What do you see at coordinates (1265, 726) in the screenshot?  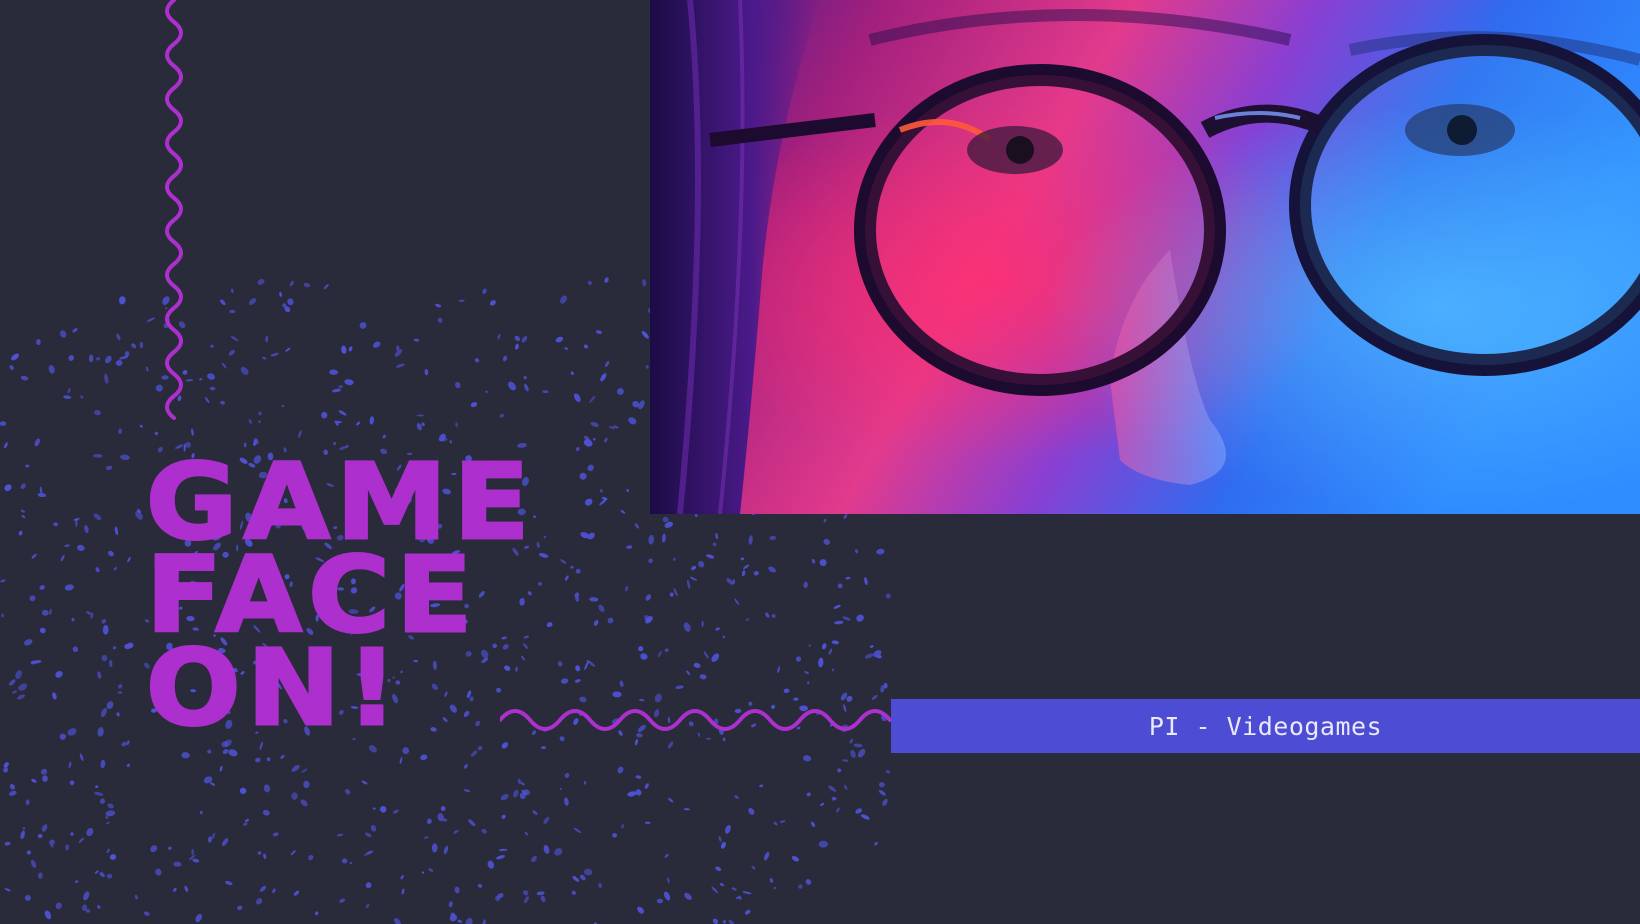 I see `subtitle-text: PI - Videogames` at bounding box center [1265, 726].